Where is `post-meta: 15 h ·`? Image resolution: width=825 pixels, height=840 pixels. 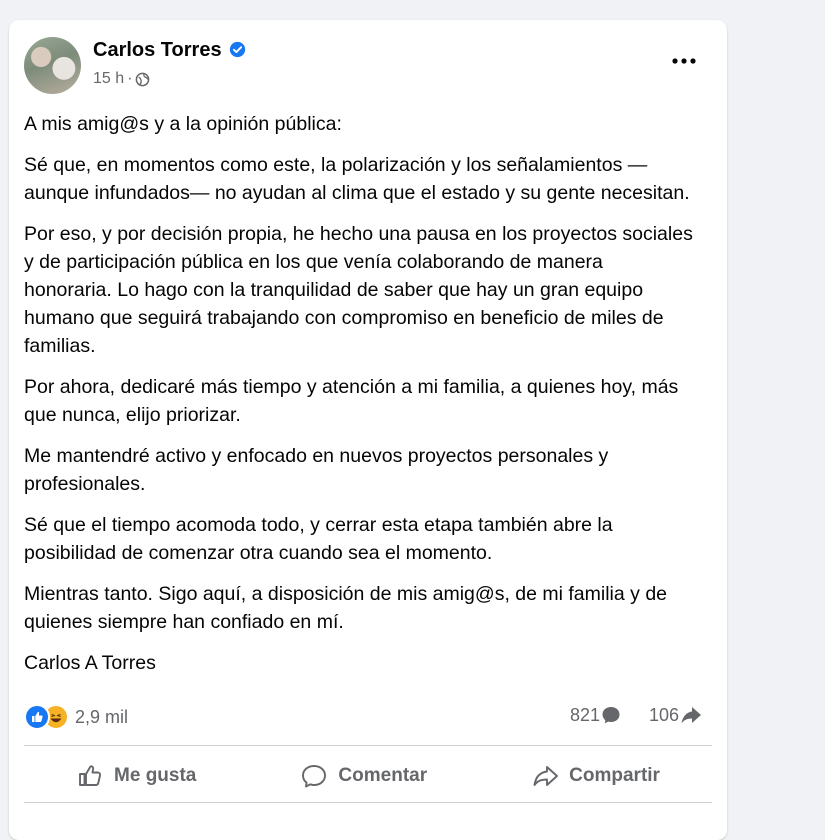 post-meta: 15 h · is located at coordinates (121, 79).